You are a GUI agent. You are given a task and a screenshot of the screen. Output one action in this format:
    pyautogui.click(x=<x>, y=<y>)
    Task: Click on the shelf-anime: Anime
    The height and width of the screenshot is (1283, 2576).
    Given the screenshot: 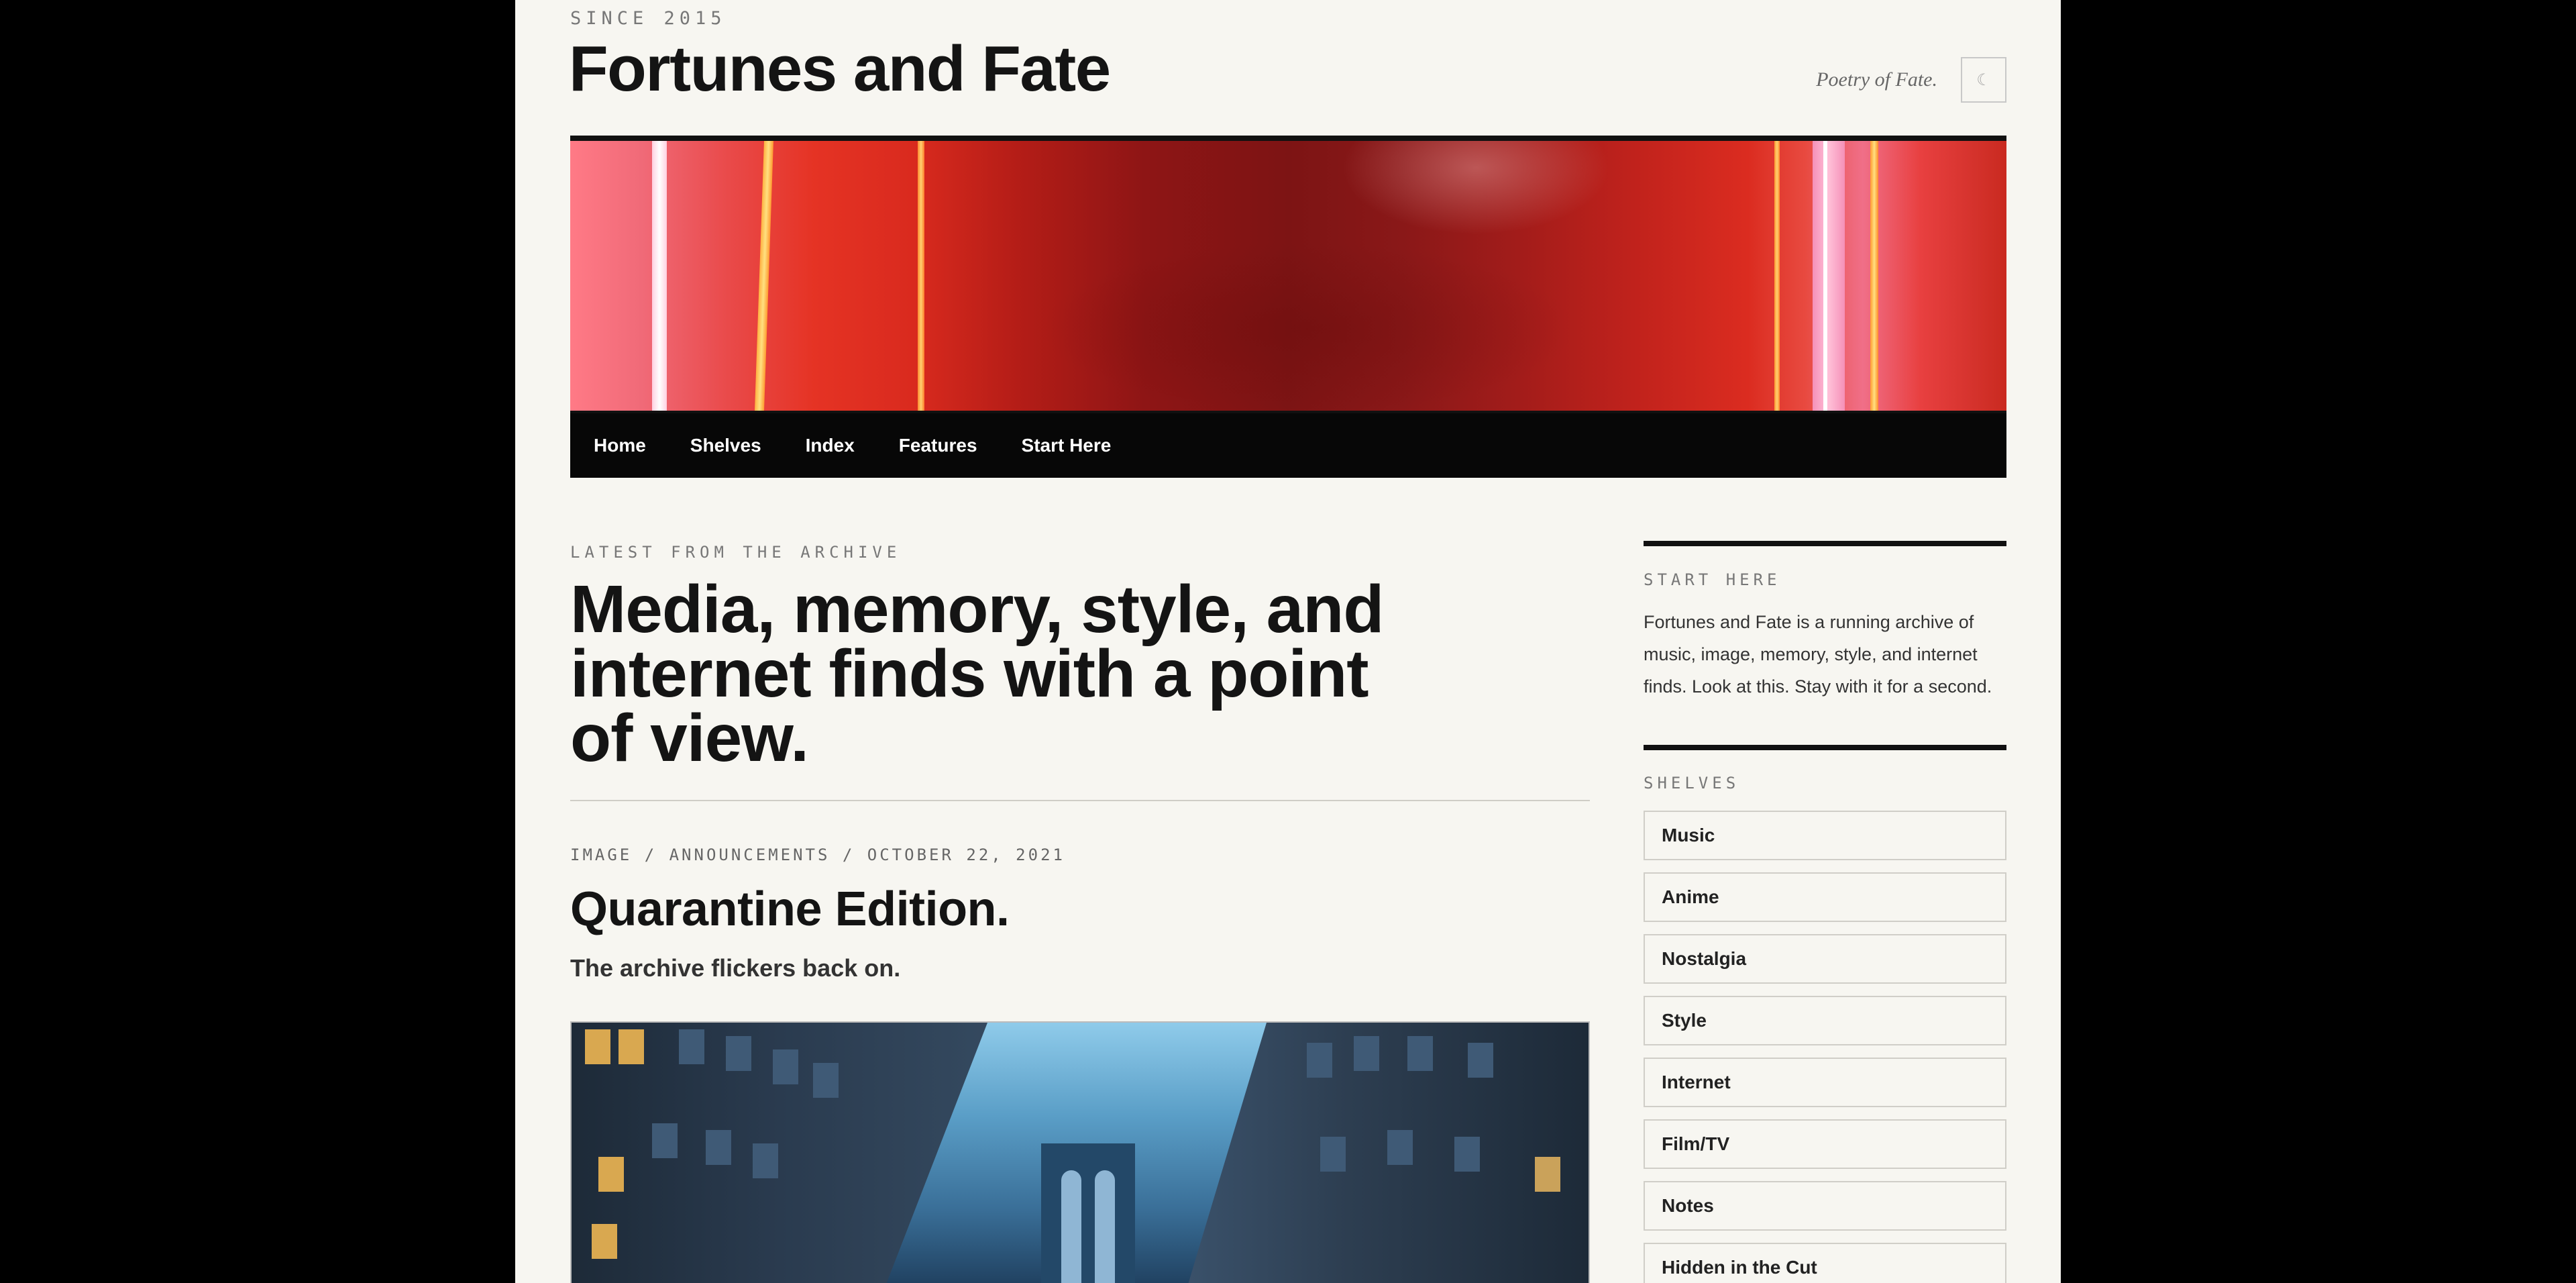 What is the action you would take?
    pyautogui.click(x=1825, y=897)
    